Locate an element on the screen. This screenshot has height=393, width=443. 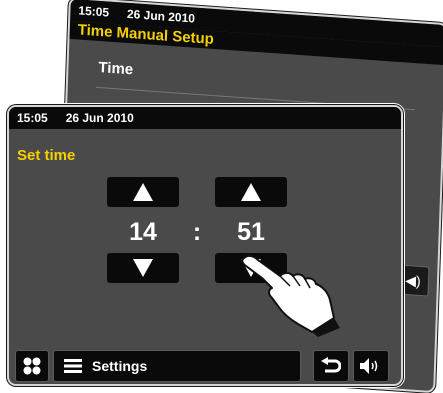
menu-icon is located at coordinates (73, 366).